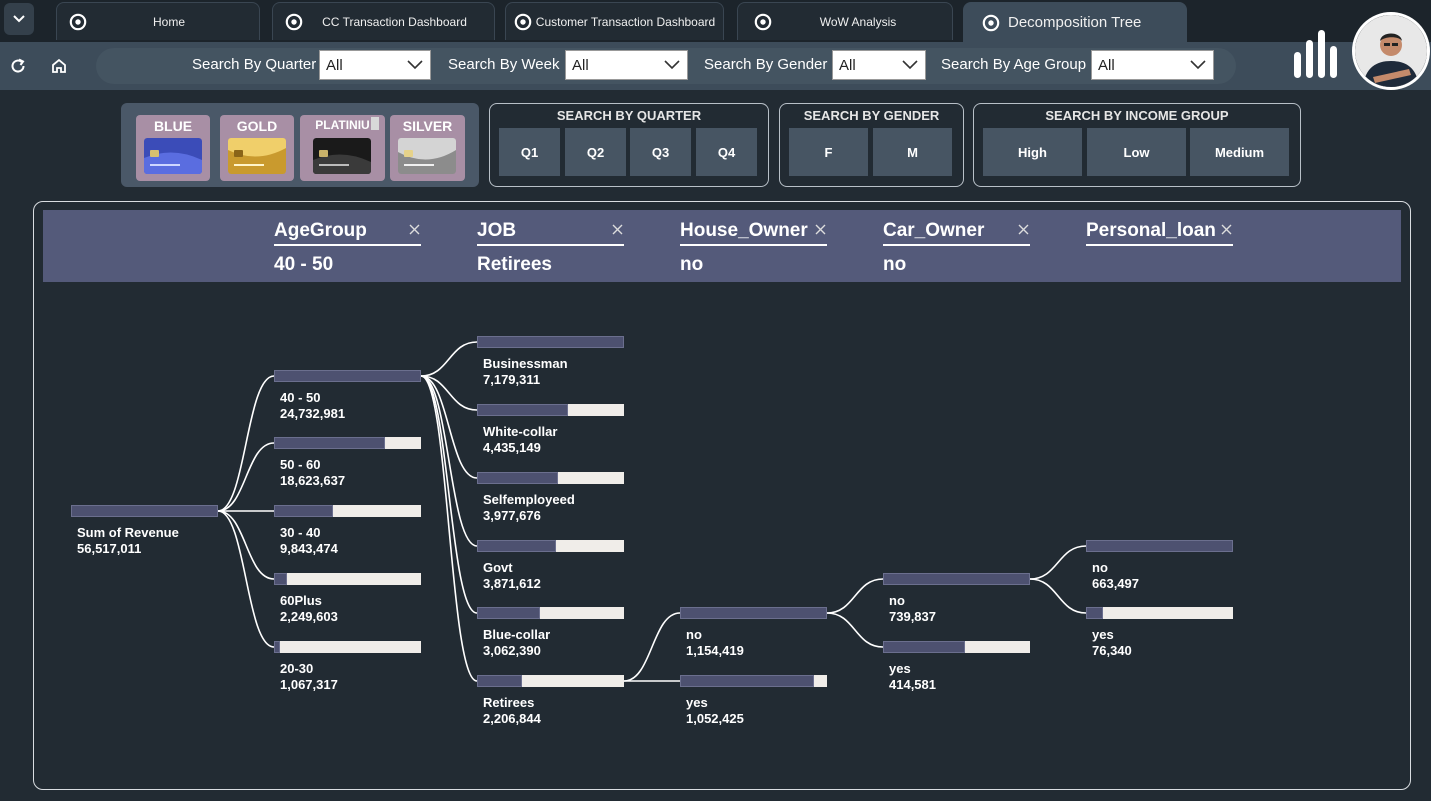 This screenshot has width=1431, height=801. Describe the element at coordinates (1159, 633) in the screenshot. I see `node-personal-loan: yes 76,340` at that location.